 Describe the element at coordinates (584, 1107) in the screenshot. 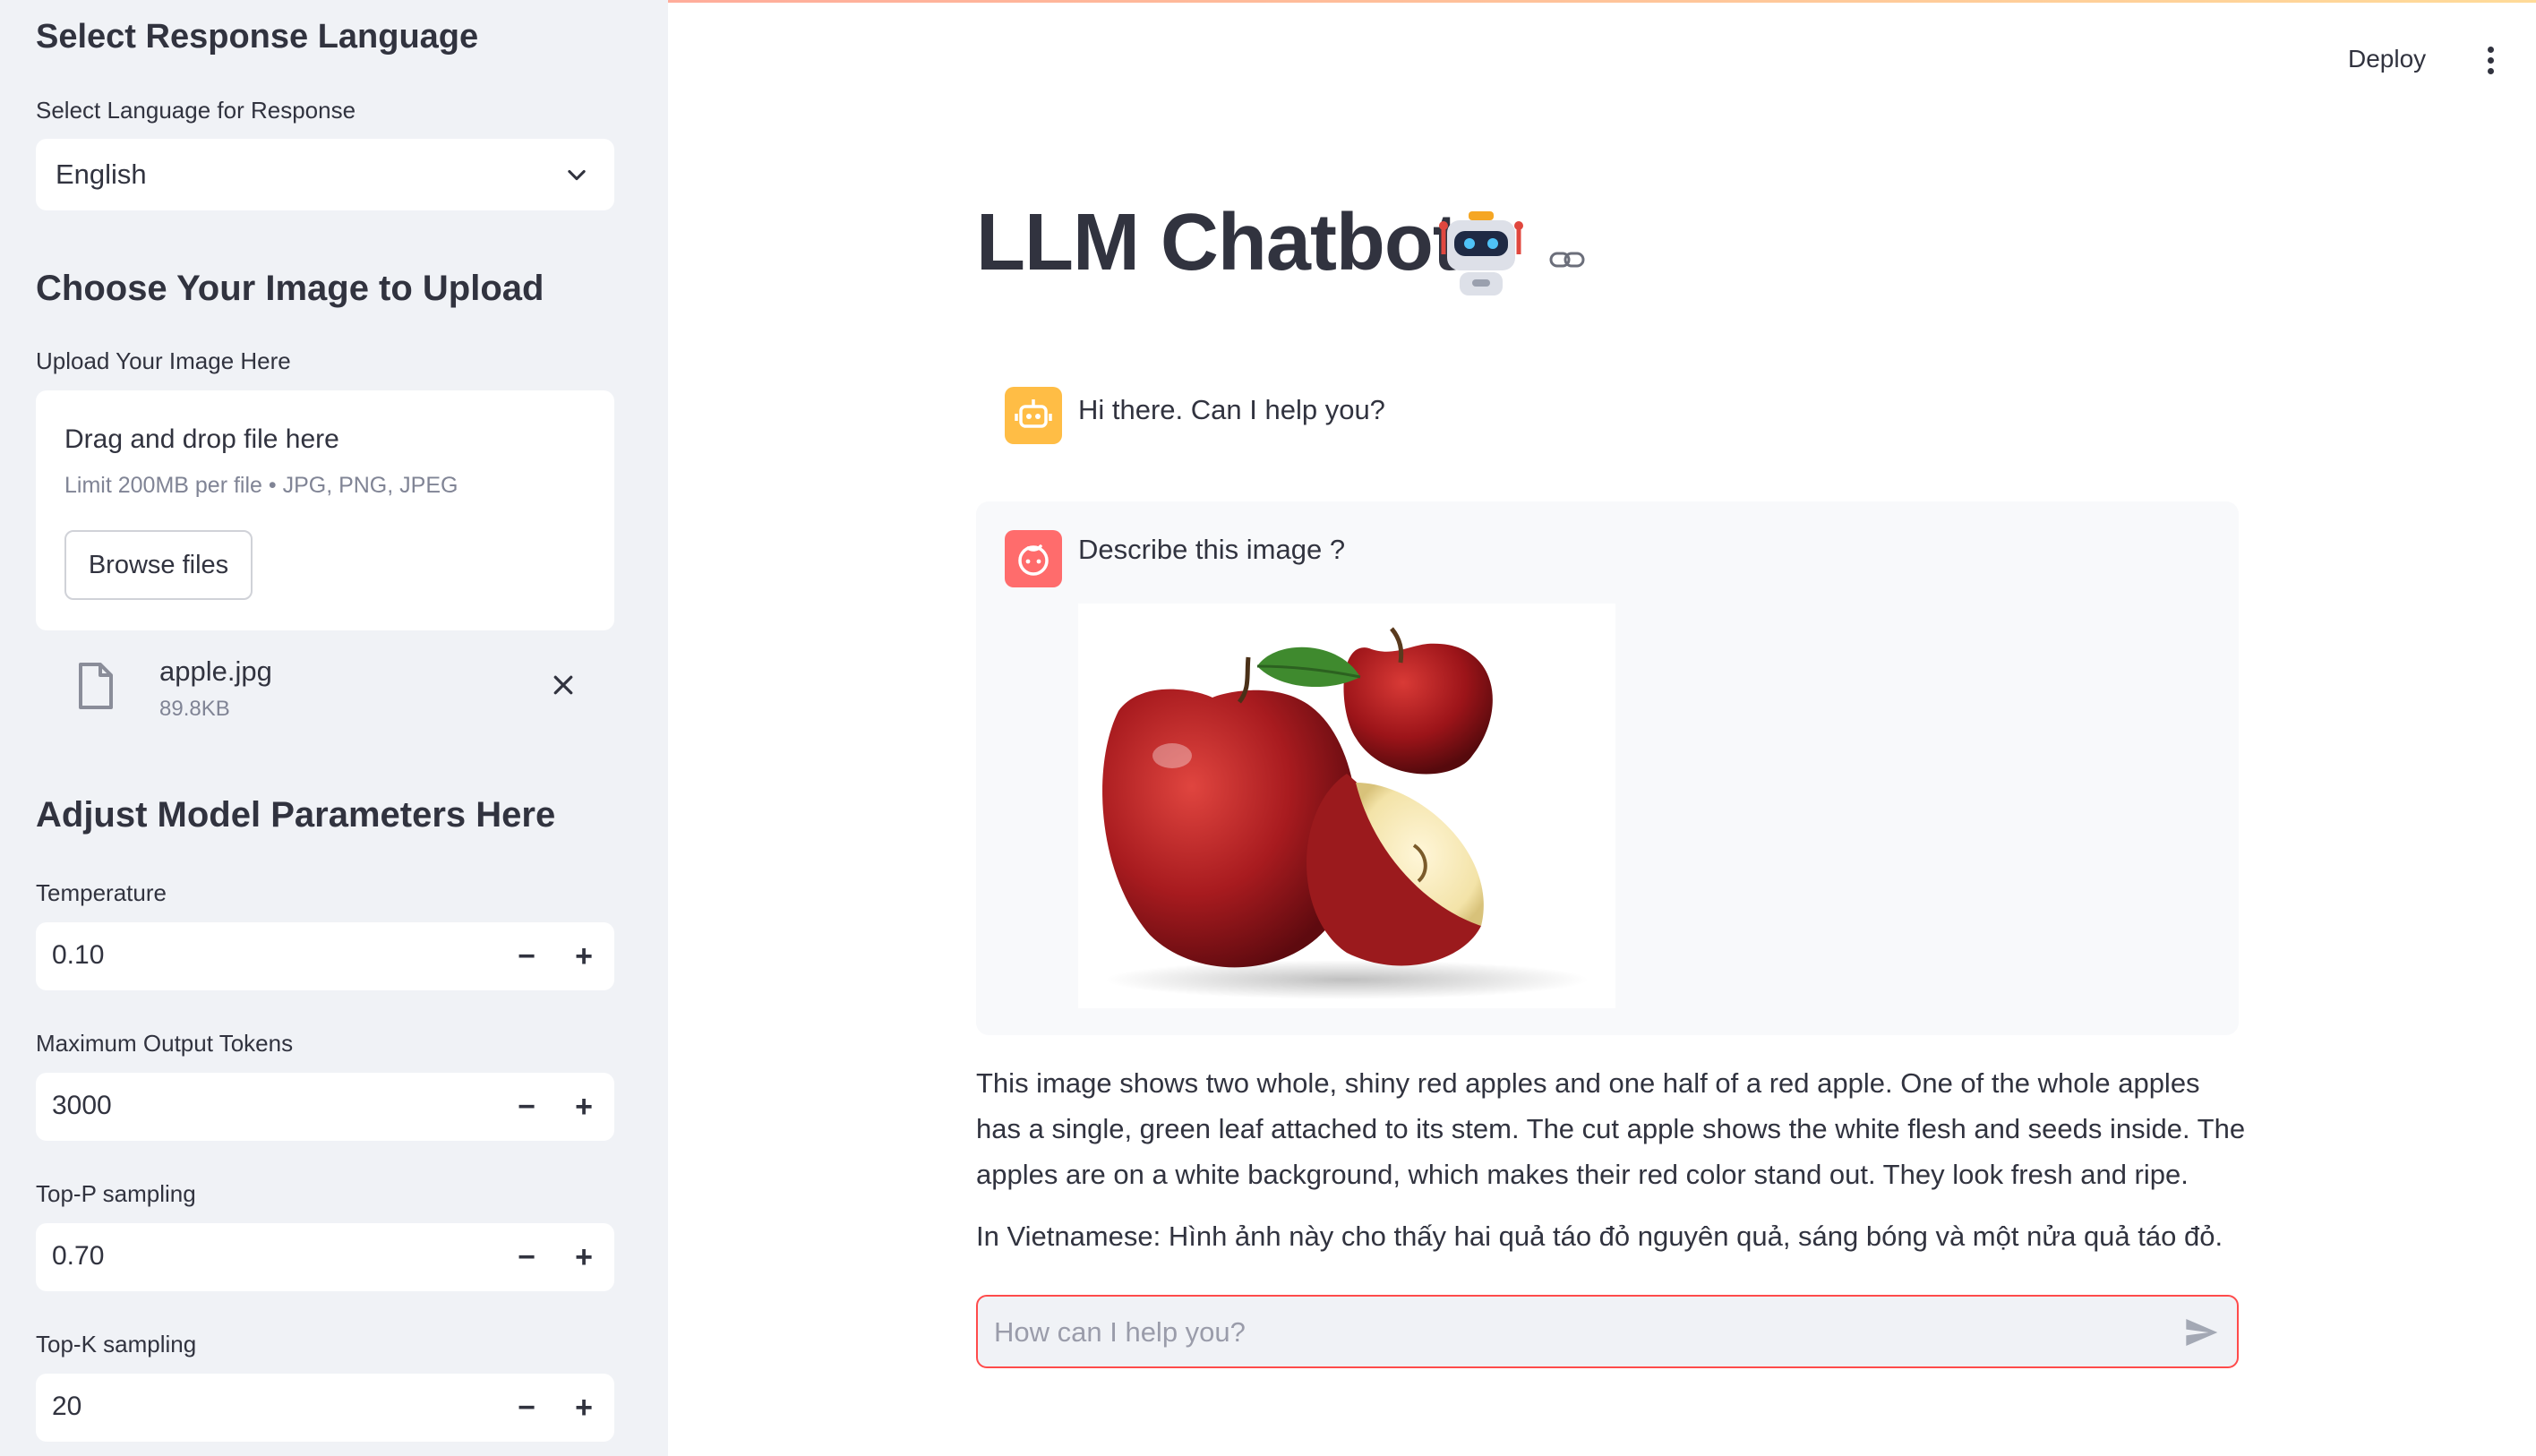

I see `max-tokens-increment-button: +` at that location.